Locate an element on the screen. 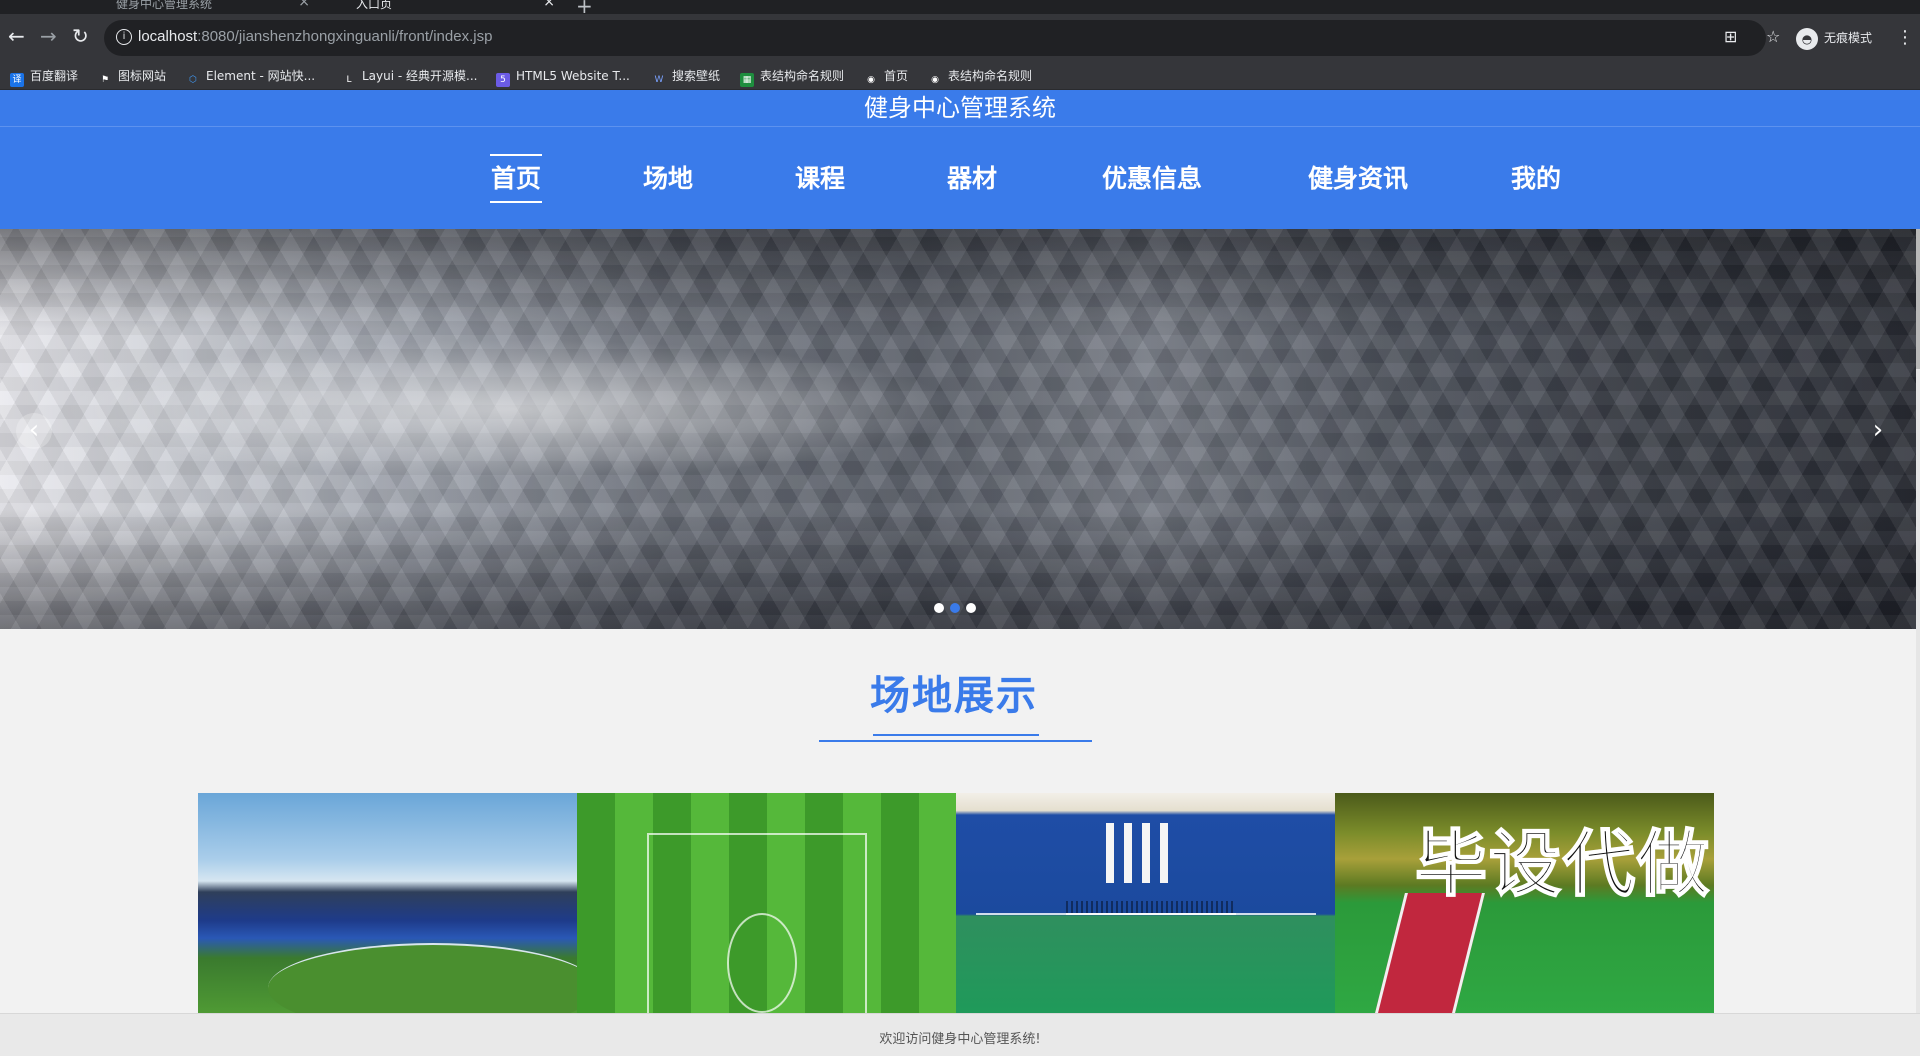 Image resolution: width=1920 pixels, height=1056 pixels. nav-mine: 我的 is located at coordinates (1536, 178).